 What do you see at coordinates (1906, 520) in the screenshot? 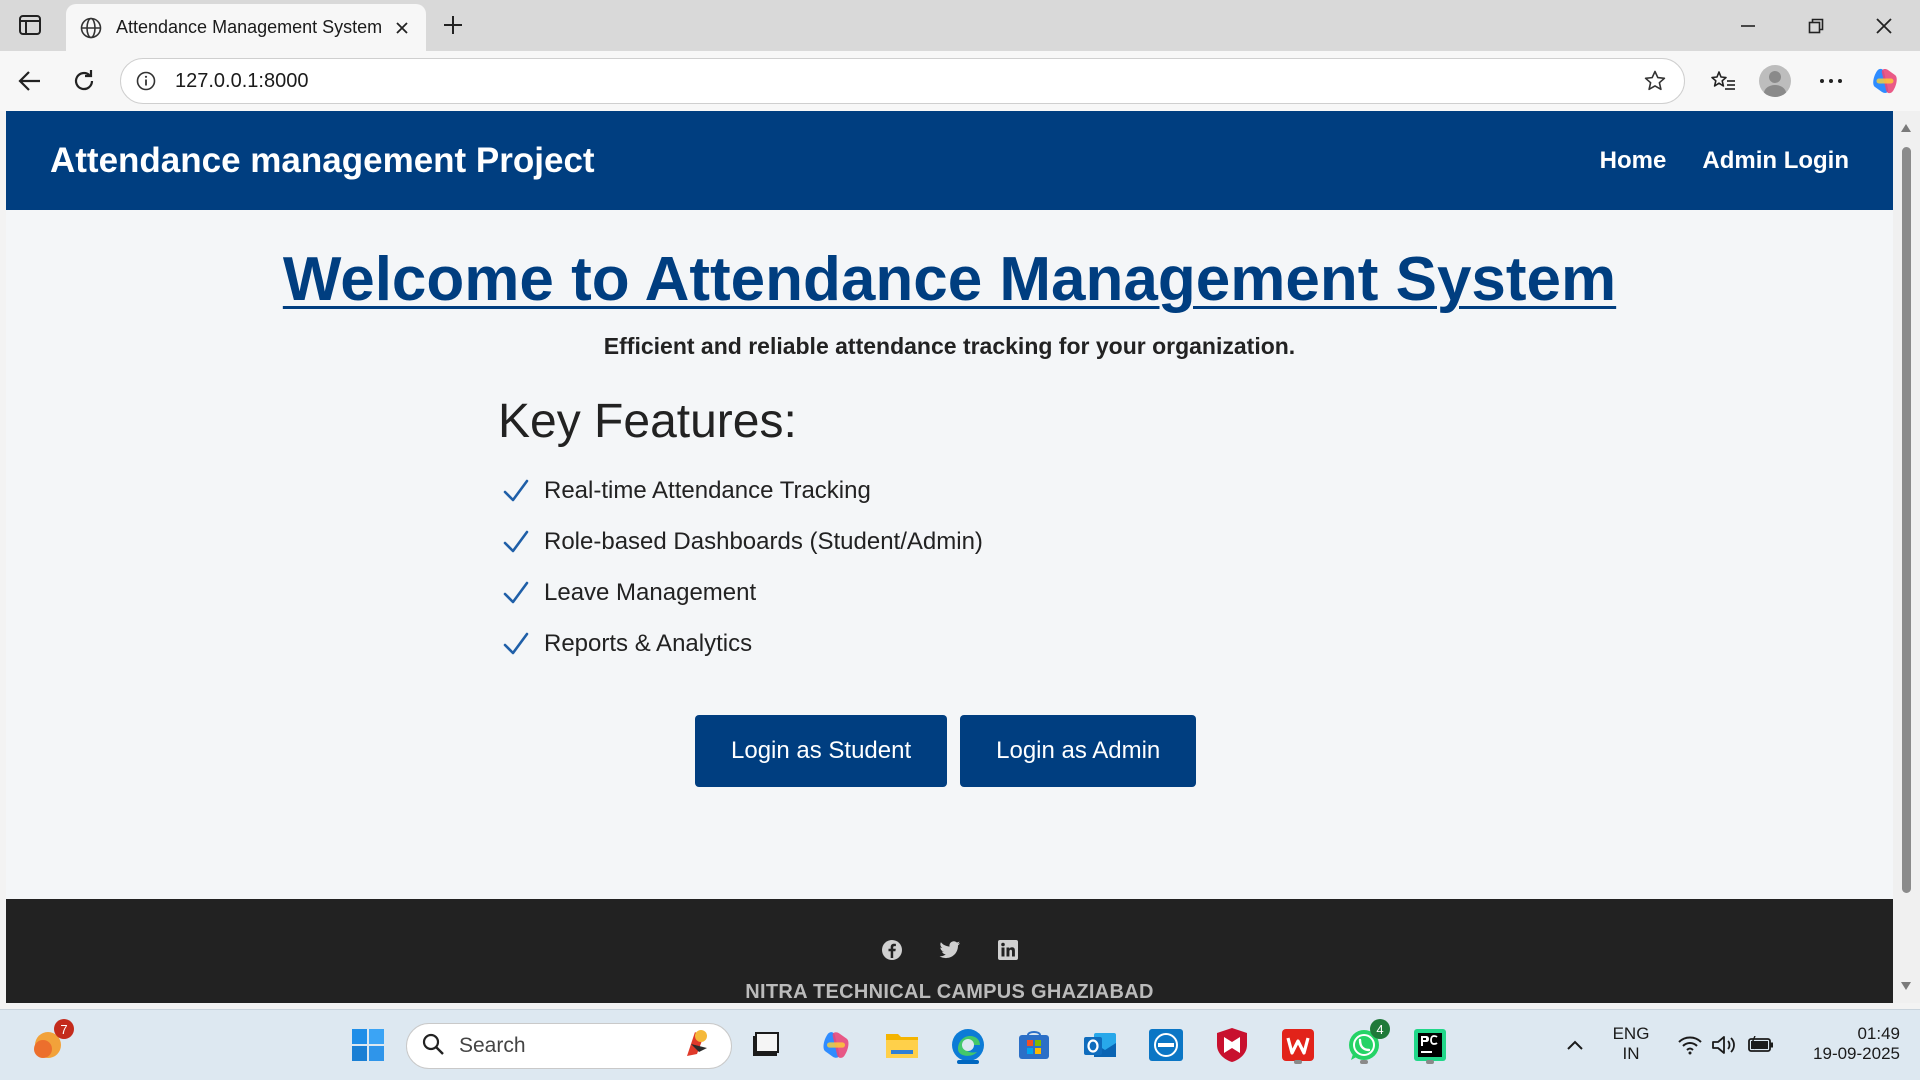
I see `scrollbar-thumb` at bounding box center [1906, 520].